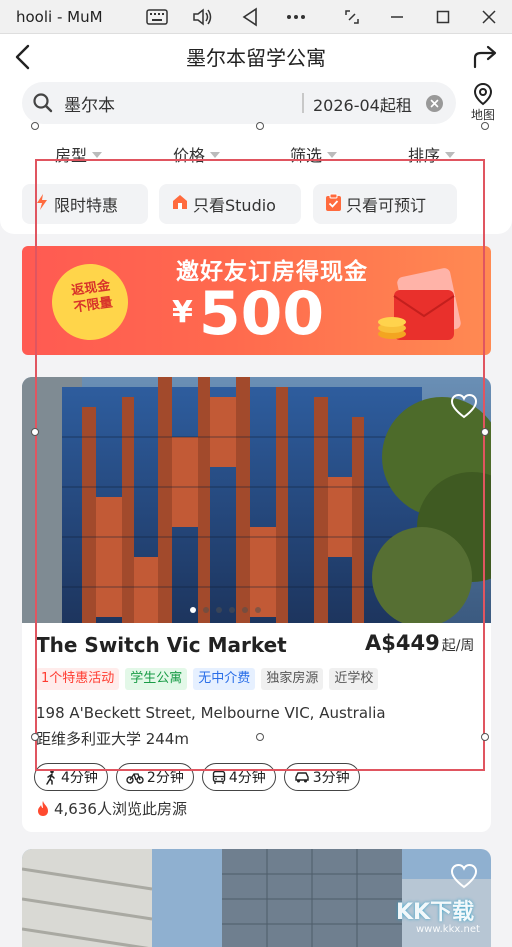  What do you see at coordinates (306, 155) in the screenshot?
I see `filter-label: 筛选` at bounding box center [306, 155].